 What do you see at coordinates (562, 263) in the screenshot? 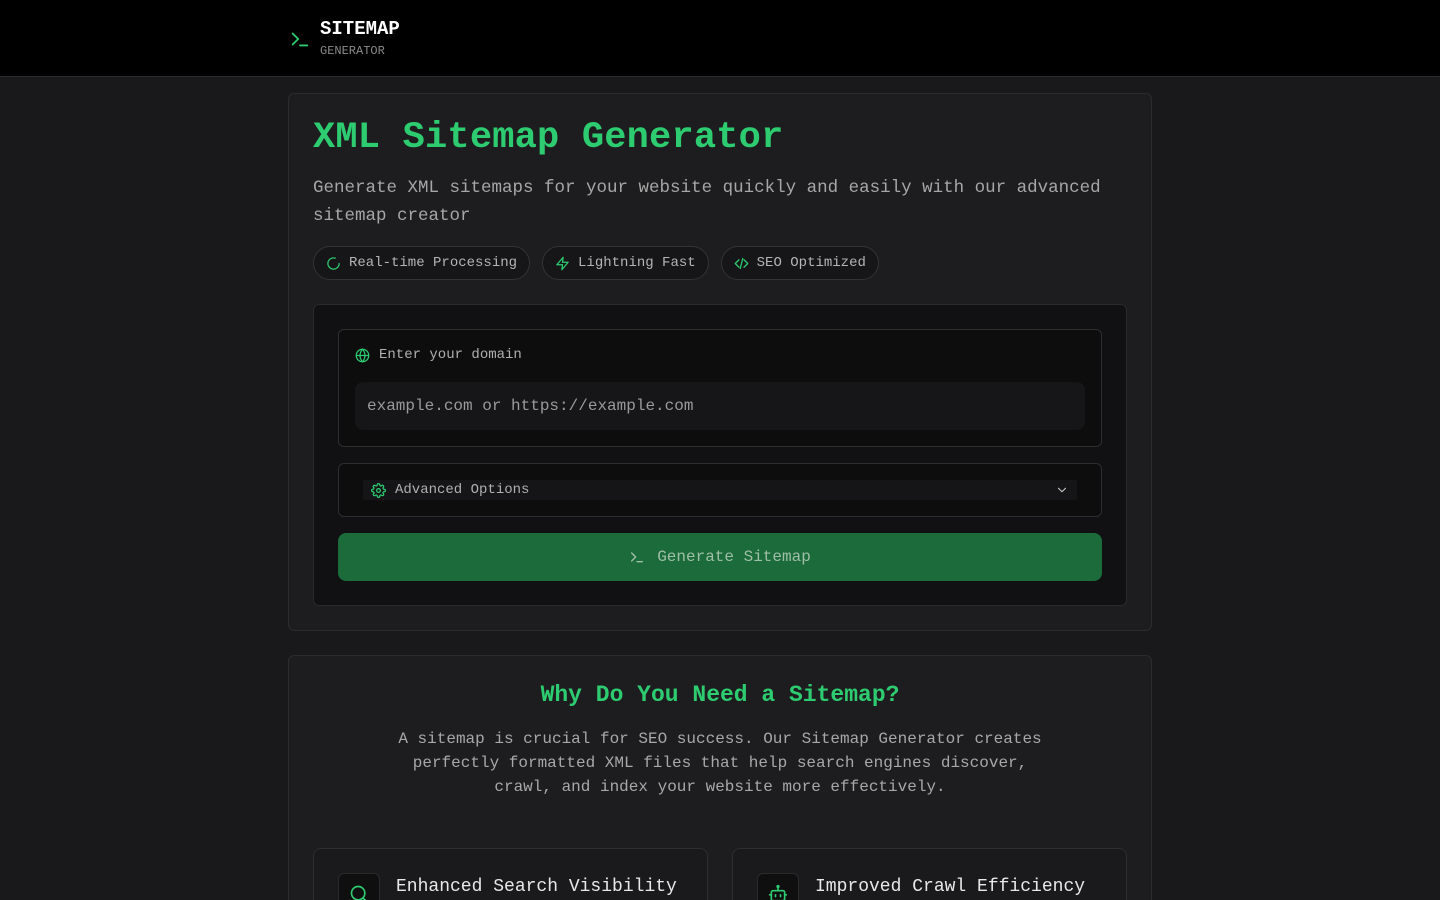
I see `lightning-icon` at bounding box center [562, 263].